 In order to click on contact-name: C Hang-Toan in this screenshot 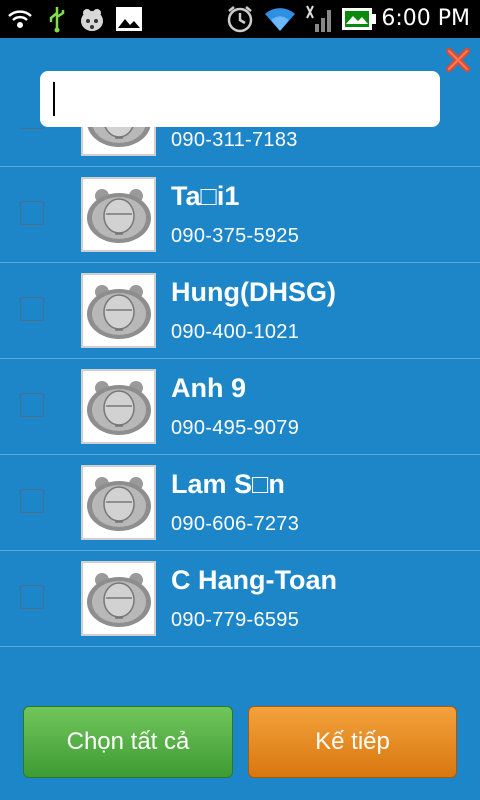, I will do `click(254, 580)`.